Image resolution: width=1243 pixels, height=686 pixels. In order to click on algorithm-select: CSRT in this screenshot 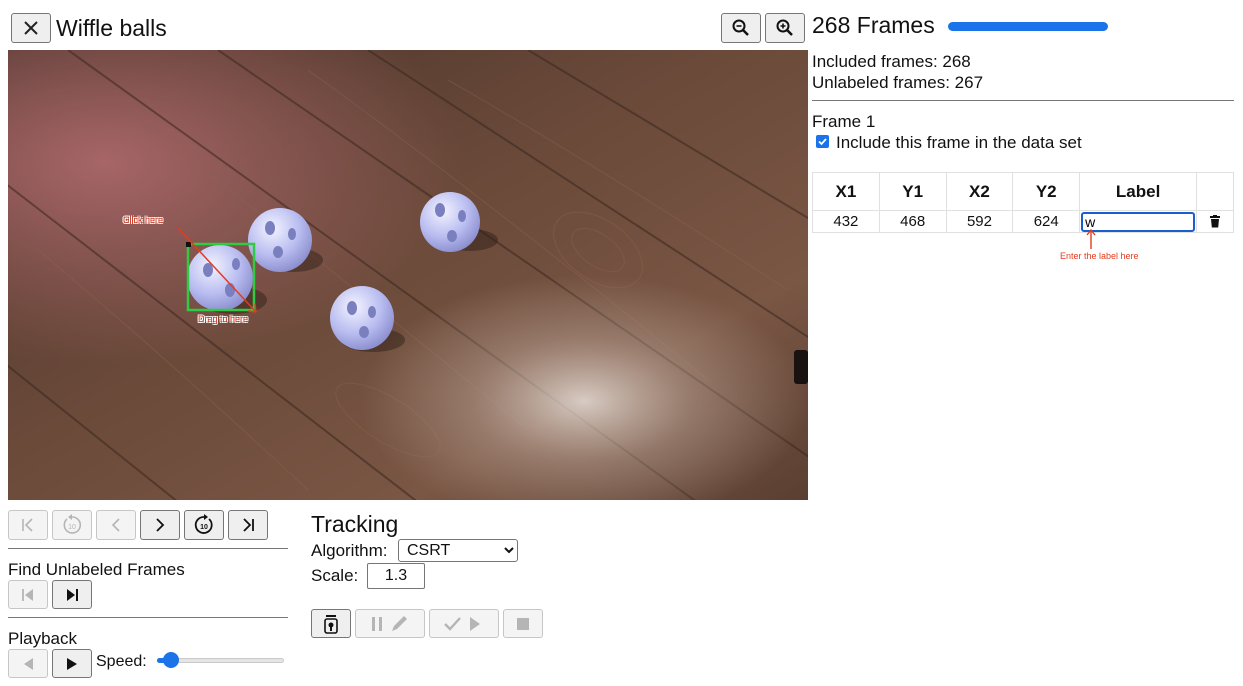, I will do `click(458, 550)`.